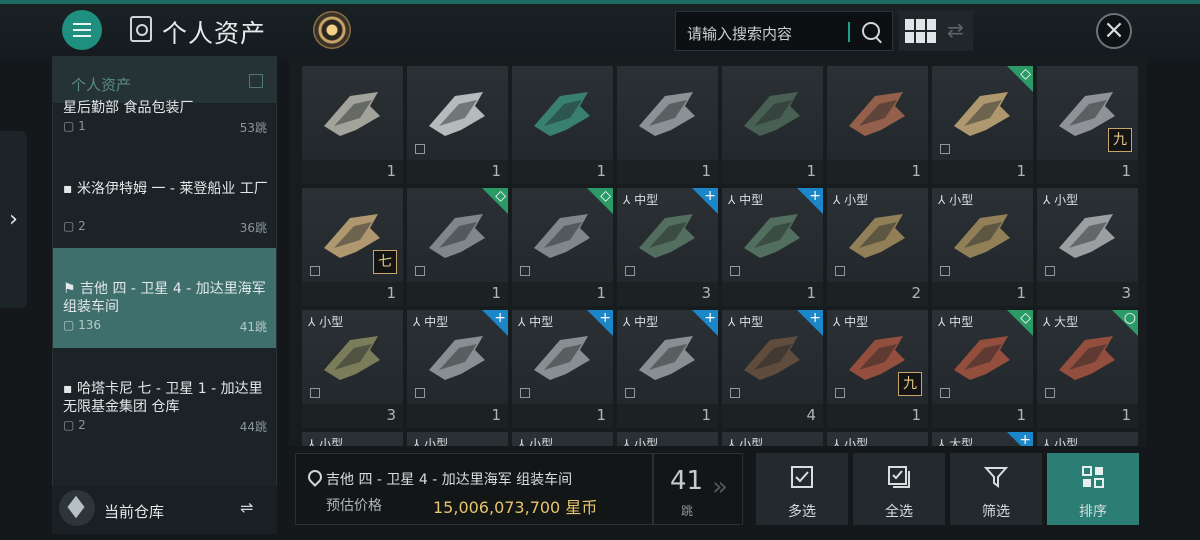 The height and width of the screenshot is (540, 1200). I want to click on search-placeholder: 请输入搜索内容, so click(740, 34).